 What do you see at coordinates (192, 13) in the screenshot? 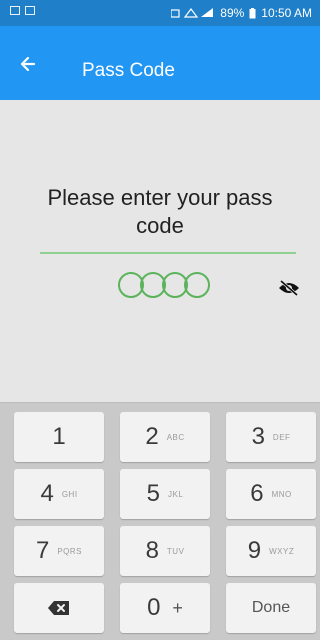
I see `signal-icons` at bounding box center [192, 13].